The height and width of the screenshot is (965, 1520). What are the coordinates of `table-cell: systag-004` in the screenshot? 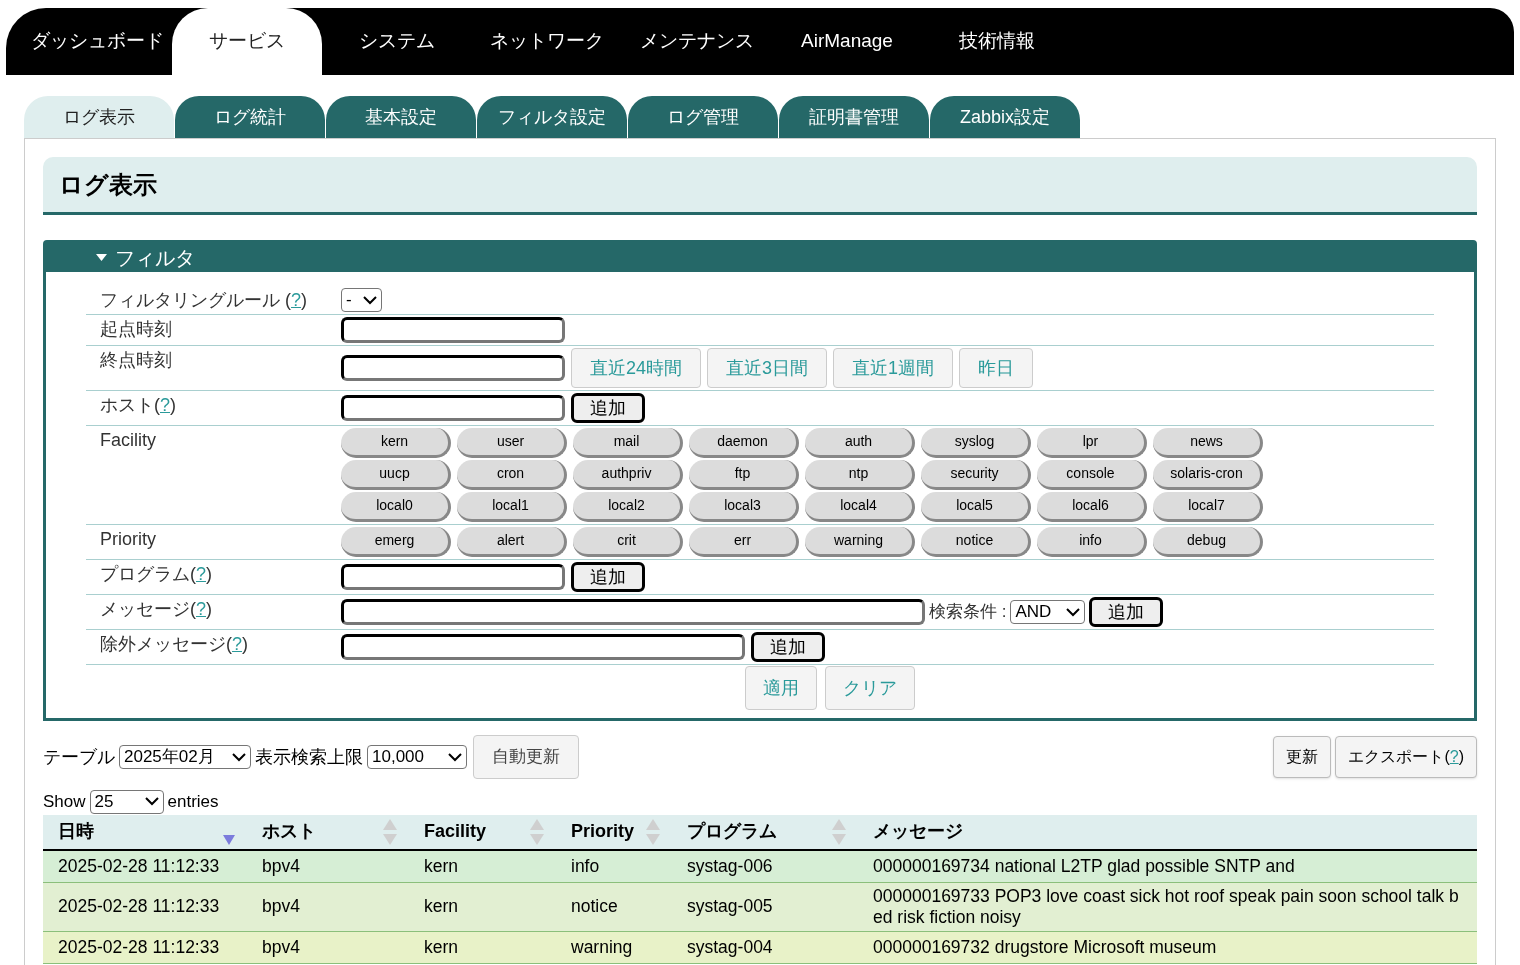 It's located at (730, 947).